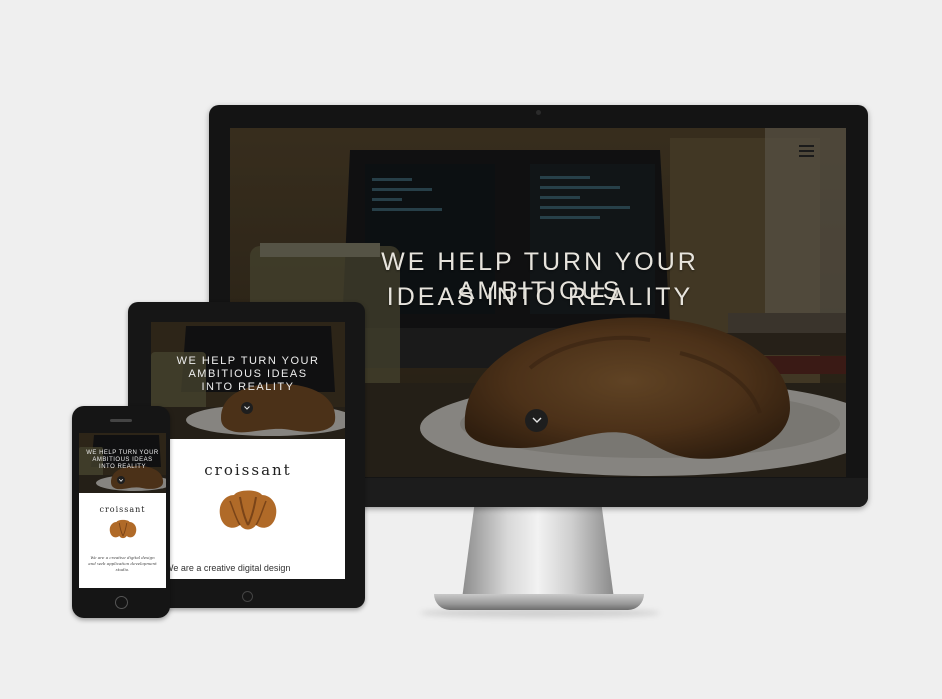  Describe the element at coordinates (121, 420) in the screenshot. I see `speaker-icon` at that location.